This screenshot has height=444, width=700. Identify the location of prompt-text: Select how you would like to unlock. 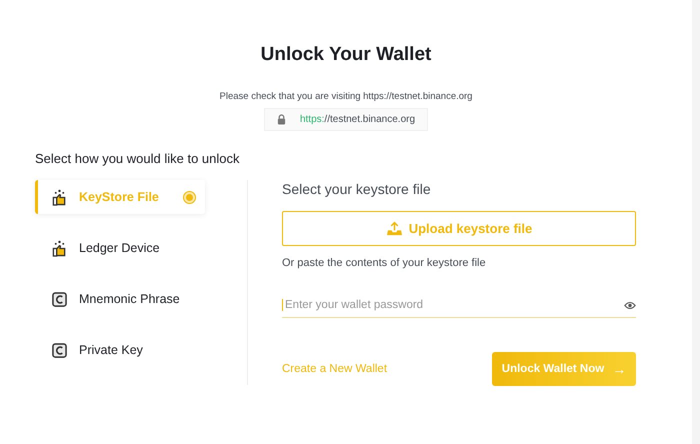
(137, 158).